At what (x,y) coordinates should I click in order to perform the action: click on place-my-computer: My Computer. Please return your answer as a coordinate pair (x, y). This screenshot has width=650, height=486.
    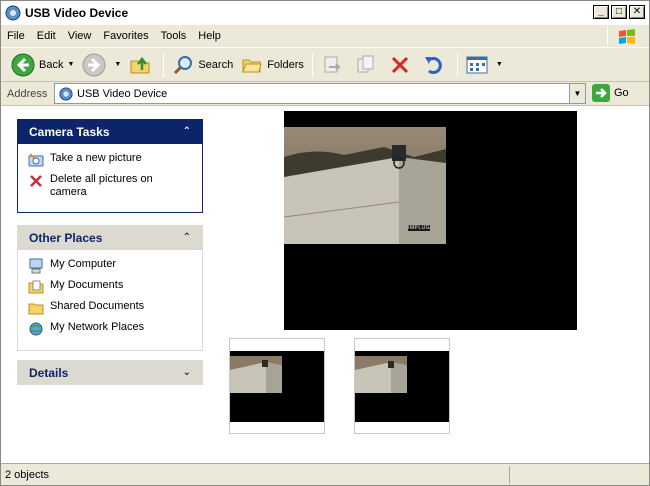
    Looking at the image, I should click on (110, 266).